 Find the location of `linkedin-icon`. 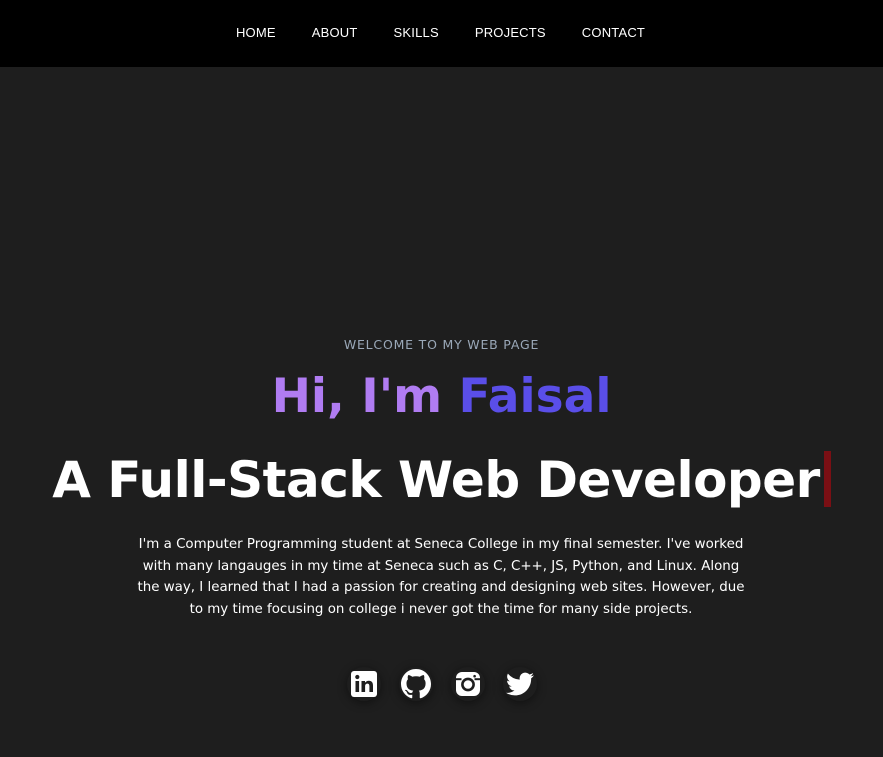

linkedin-icon is located at coordinates (364, 684).